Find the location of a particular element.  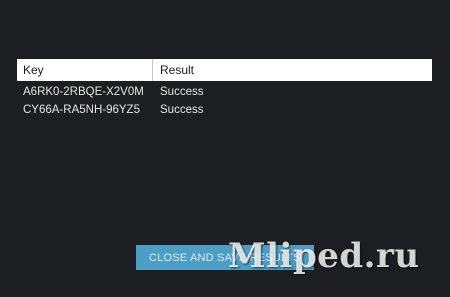

row-key: A6RK0-2RBQE-X2V0M is located at coordinates (83, 92).